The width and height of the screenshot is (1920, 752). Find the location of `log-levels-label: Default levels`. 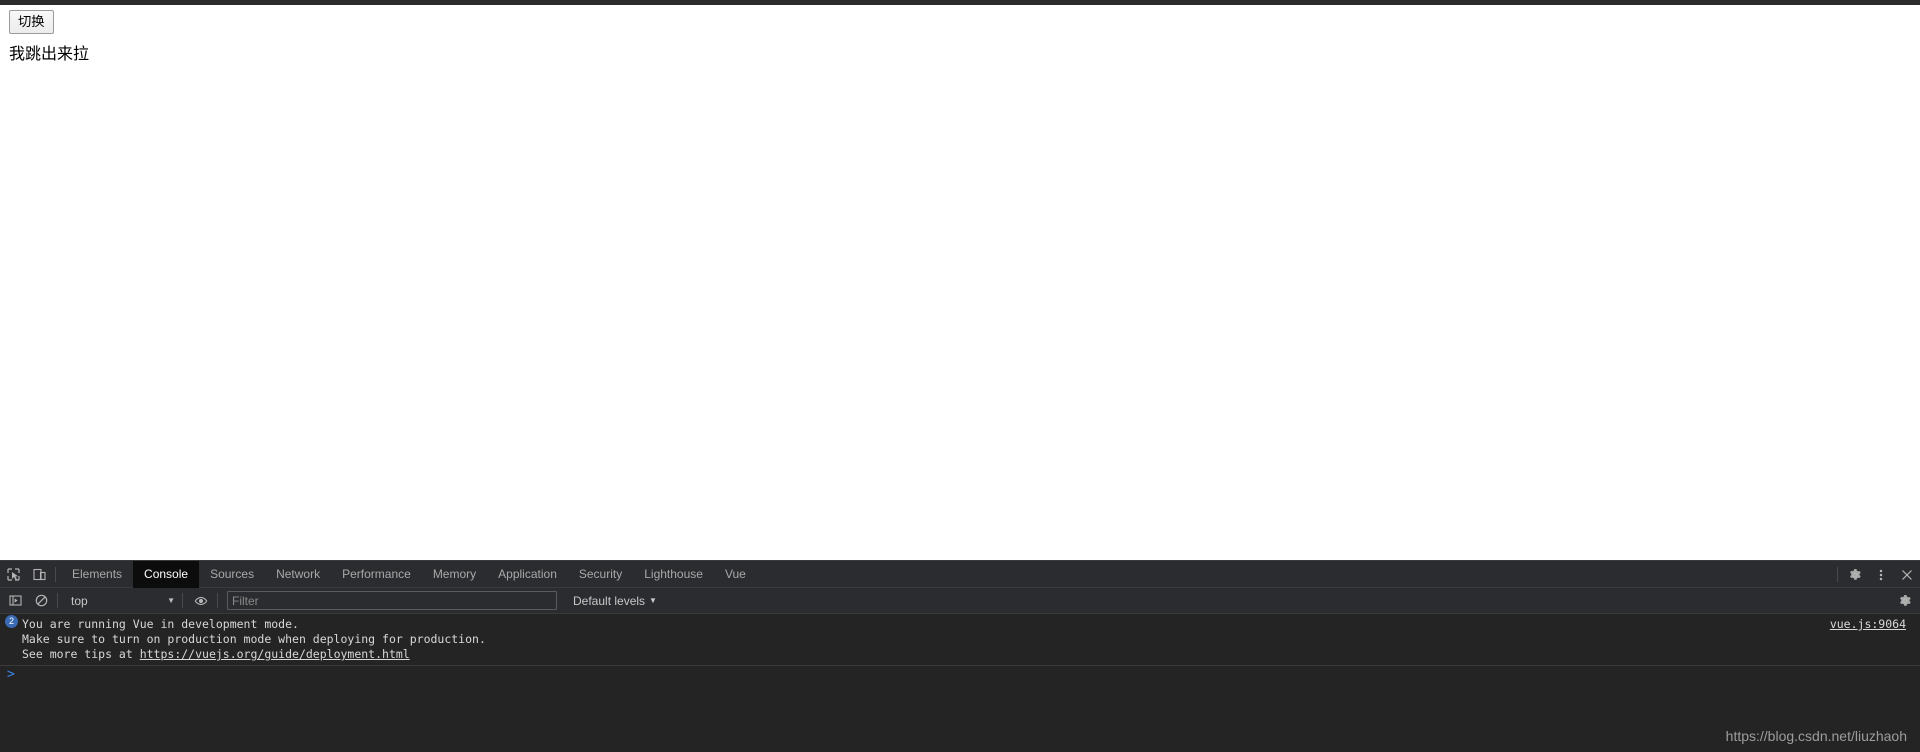

log-levels-label: Default levels is located at coordinates (609, 600).